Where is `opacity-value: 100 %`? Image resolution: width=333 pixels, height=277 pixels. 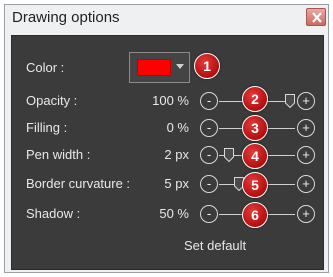
opacity-value: 100 % is located at coordinates (170, 100).